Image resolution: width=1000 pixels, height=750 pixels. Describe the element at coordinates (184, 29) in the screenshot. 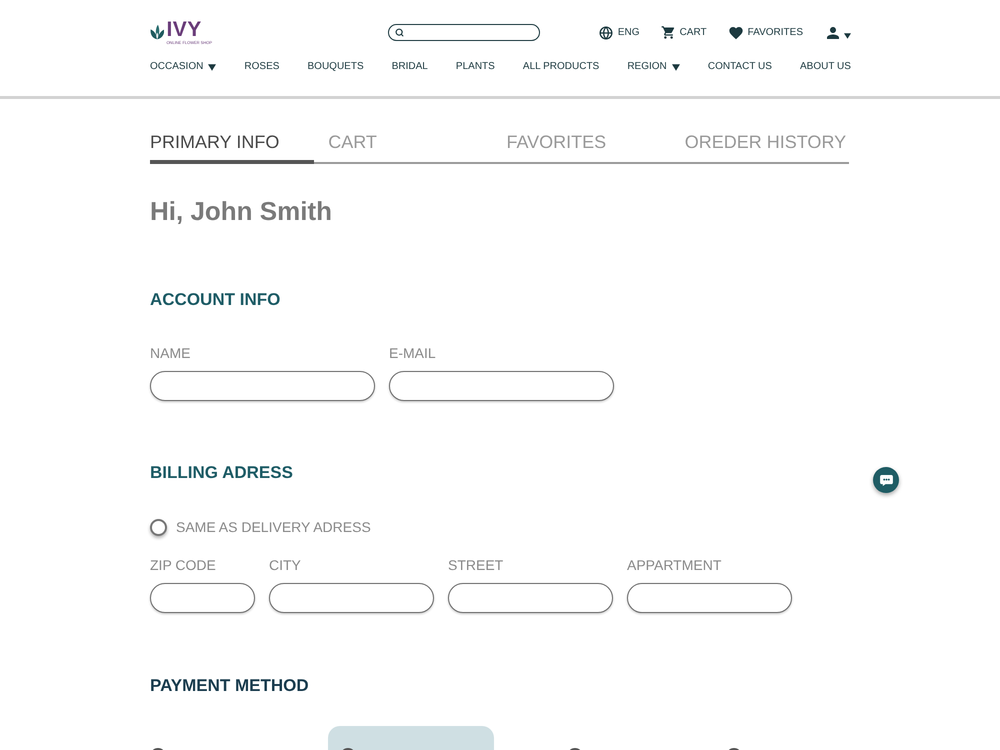

I see `logo-text: IVY` at that location.